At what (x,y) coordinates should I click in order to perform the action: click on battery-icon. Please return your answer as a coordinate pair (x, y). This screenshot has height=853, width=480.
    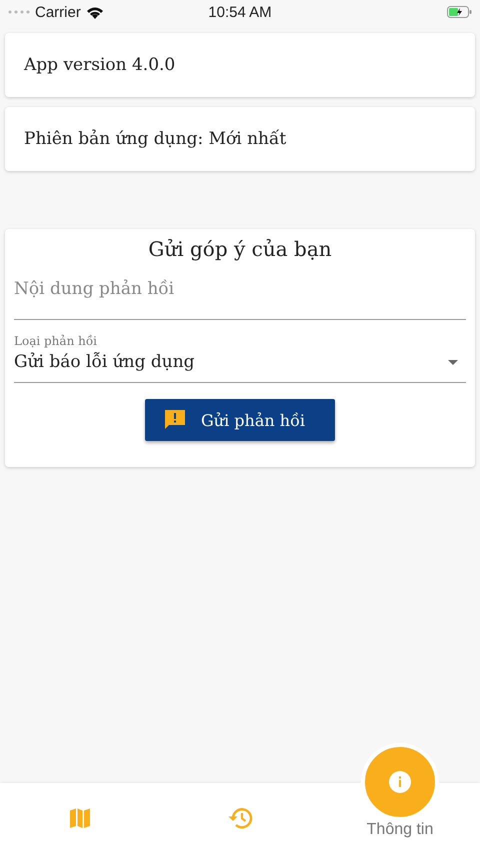
    Looking at the image, I should click on (459, 12).